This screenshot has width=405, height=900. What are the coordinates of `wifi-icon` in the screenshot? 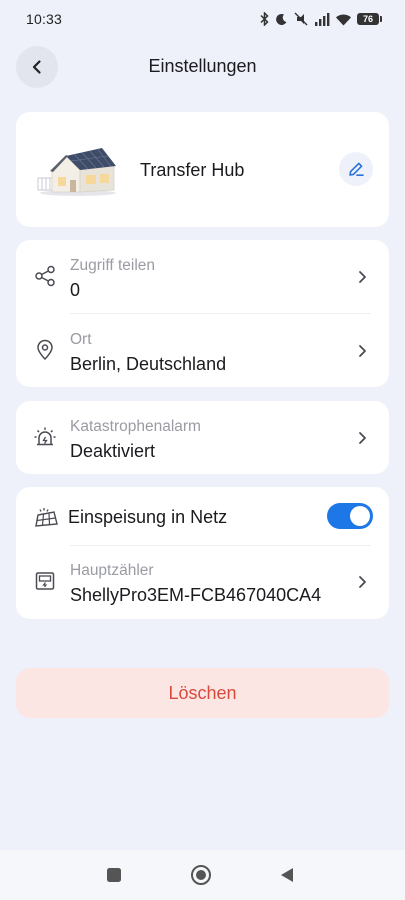 It's located at (343, 19).